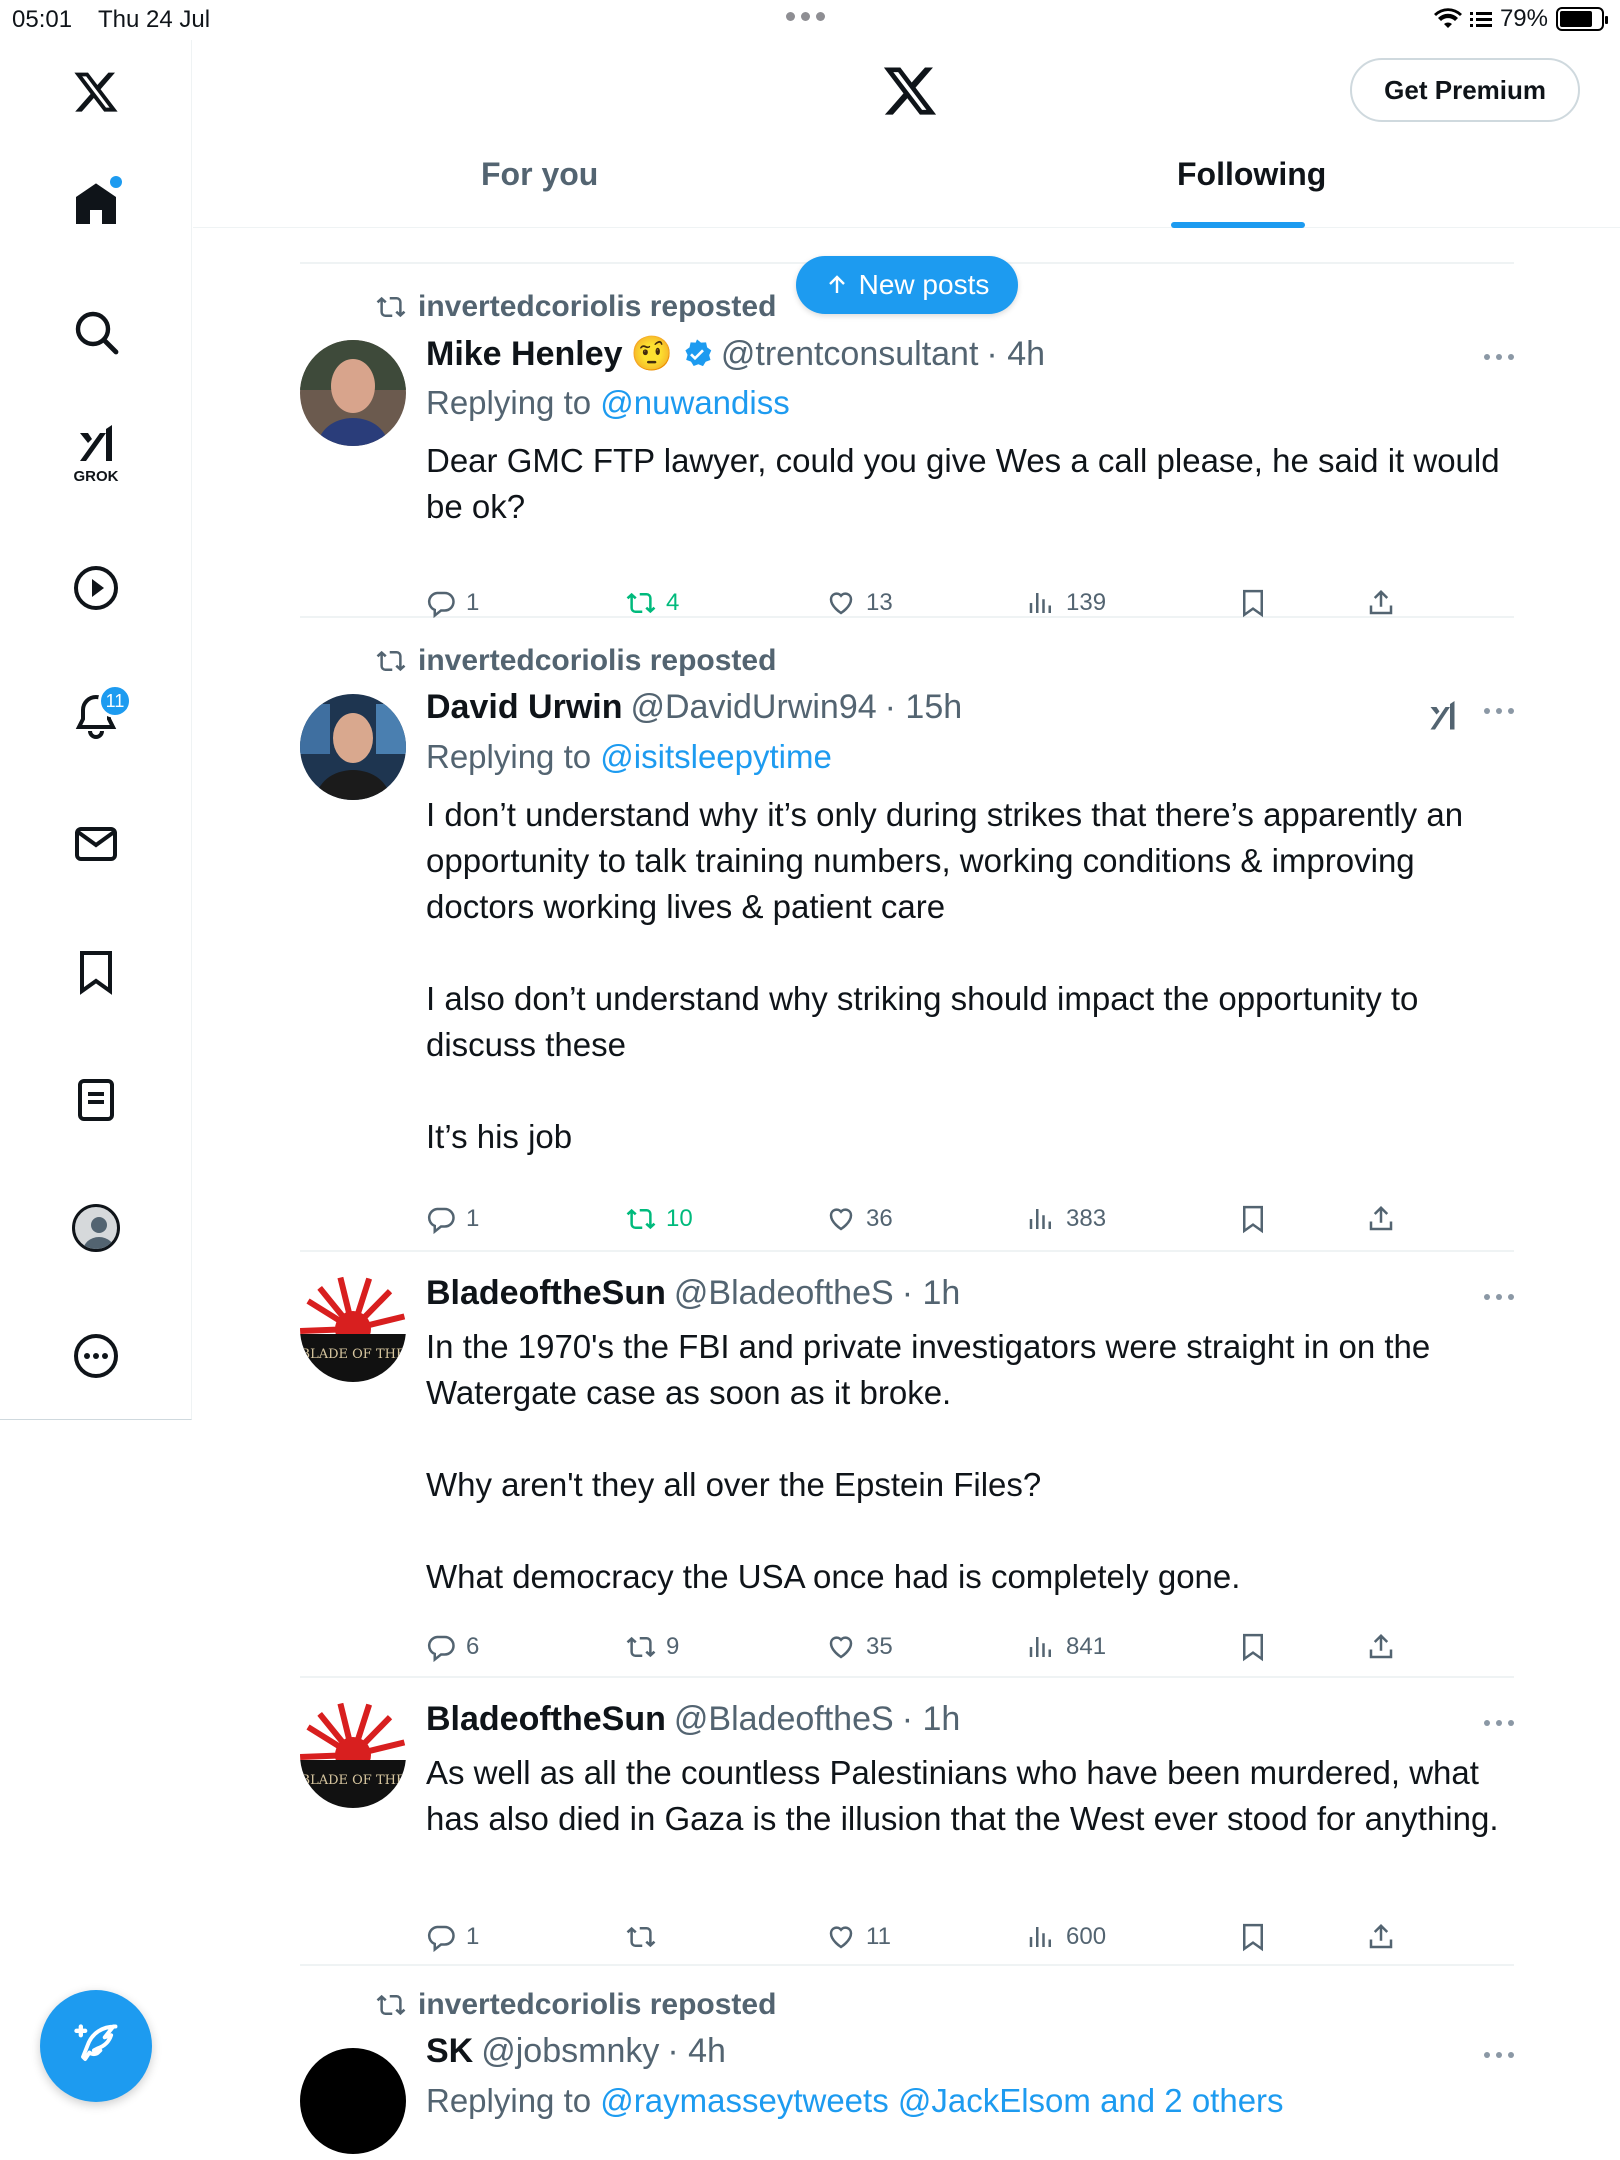  I want to click on bookmark-icon, so click(96, 973).